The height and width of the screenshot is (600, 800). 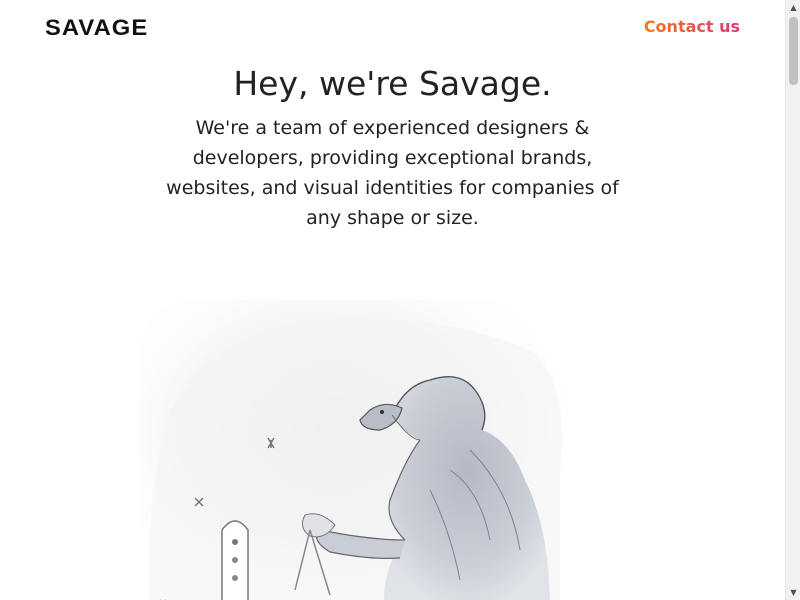 What do you see at coordinates (793, 7) in the screenshot?
I see `scroll-up-arrow-icon: ▲` at bounding box center [793, 7].